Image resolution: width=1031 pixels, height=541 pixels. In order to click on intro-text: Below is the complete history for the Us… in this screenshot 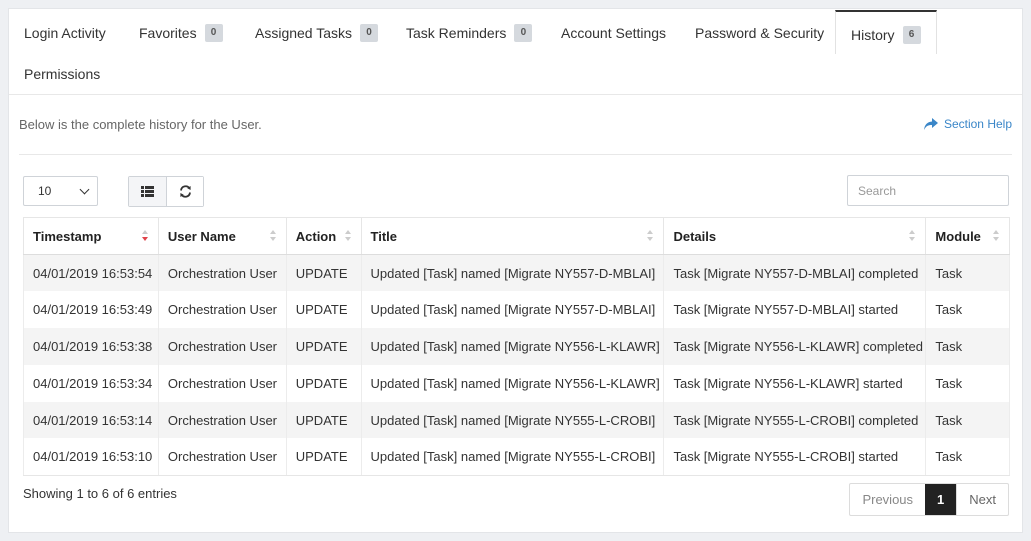, I will do `click(140, 124)`.